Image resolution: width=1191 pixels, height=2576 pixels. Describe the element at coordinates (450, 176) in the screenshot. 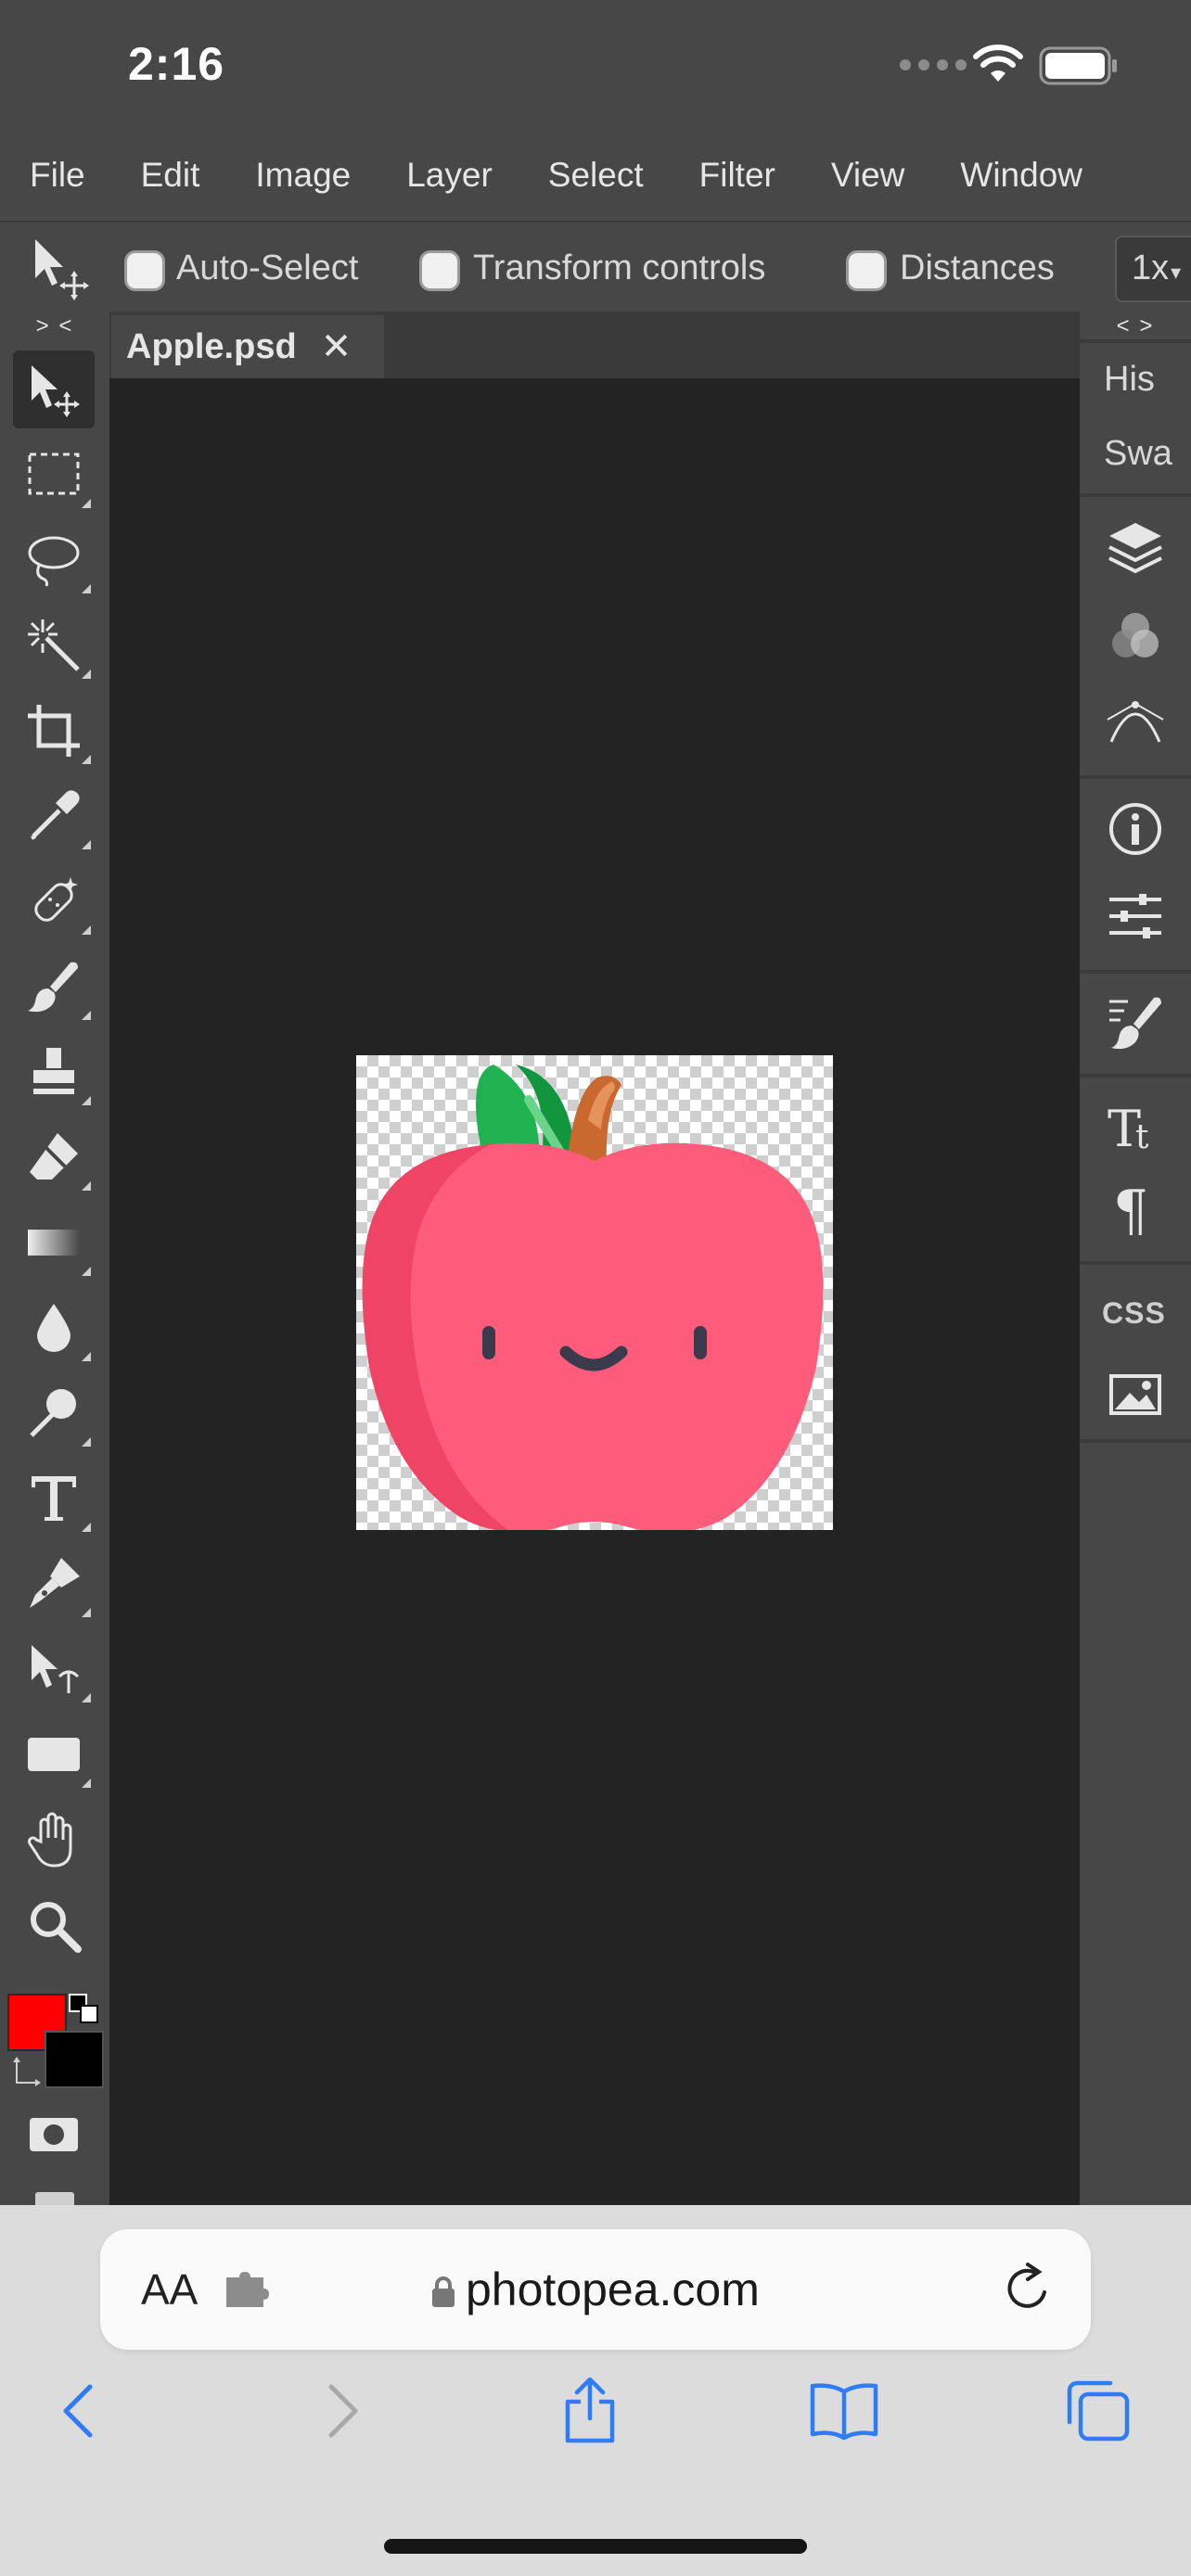

I see `menu-layer: Layer` at that location.